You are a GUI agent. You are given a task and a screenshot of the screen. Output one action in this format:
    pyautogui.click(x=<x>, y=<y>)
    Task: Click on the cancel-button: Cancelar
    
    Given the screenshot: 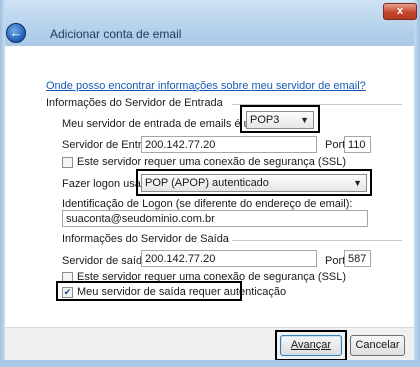 What is the action you would take?
    pyautogui.click(x=377, y=345)
    